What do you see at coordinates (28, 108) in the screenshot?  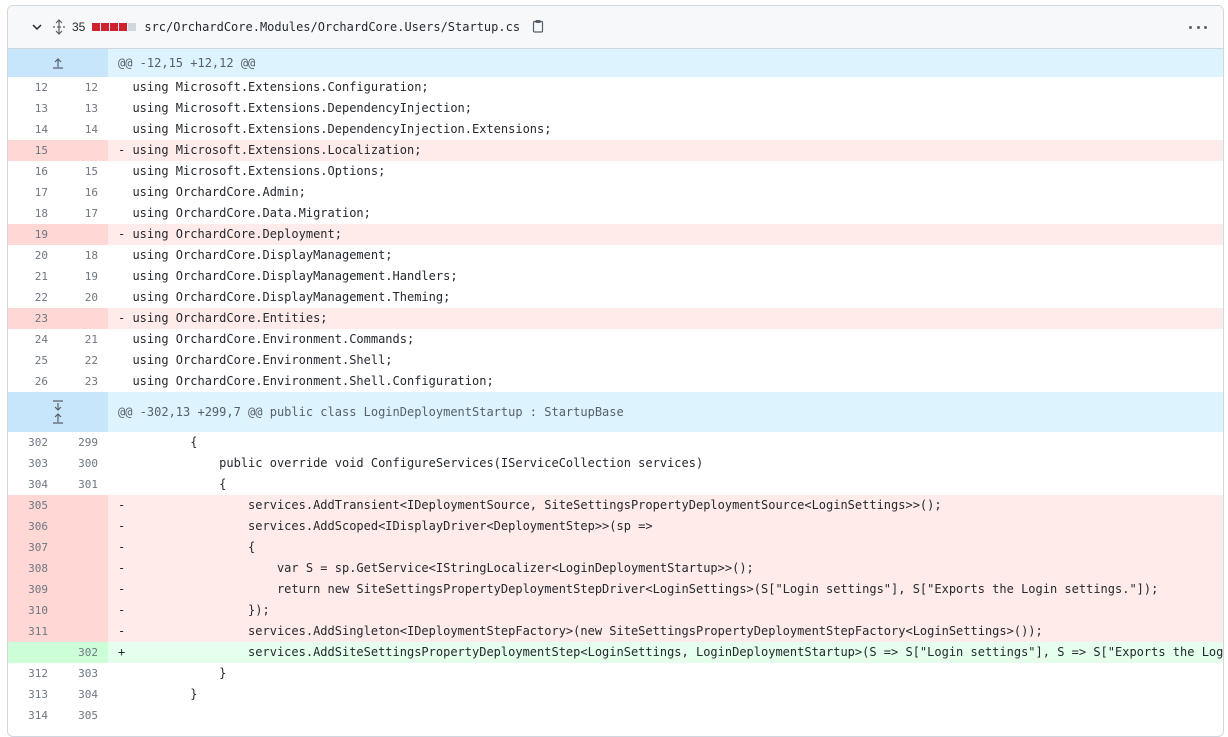 I see `old-line-number: 13` at bounding box center [28, 108].